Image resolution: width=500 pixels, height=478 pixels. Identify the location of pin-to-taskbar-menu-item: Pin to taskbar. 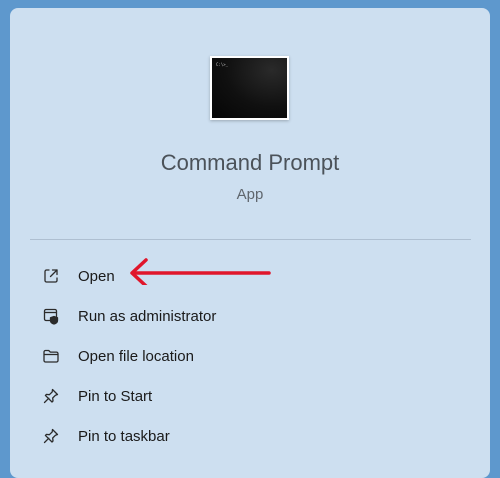
(250, 436).